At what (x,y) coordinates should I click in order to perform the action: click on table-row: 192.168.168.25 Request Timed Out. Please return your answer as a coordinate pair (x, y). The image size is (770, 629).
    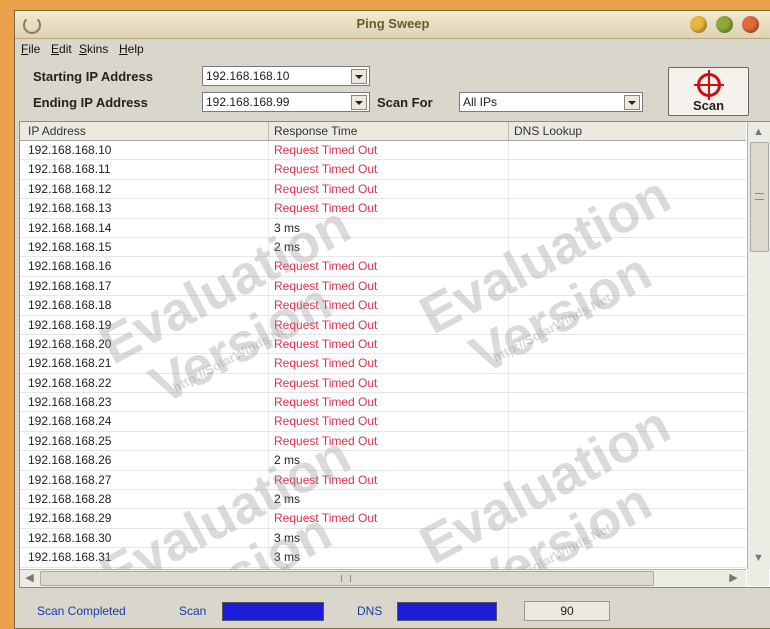
    Looking at the image, I should click on (383, 442).